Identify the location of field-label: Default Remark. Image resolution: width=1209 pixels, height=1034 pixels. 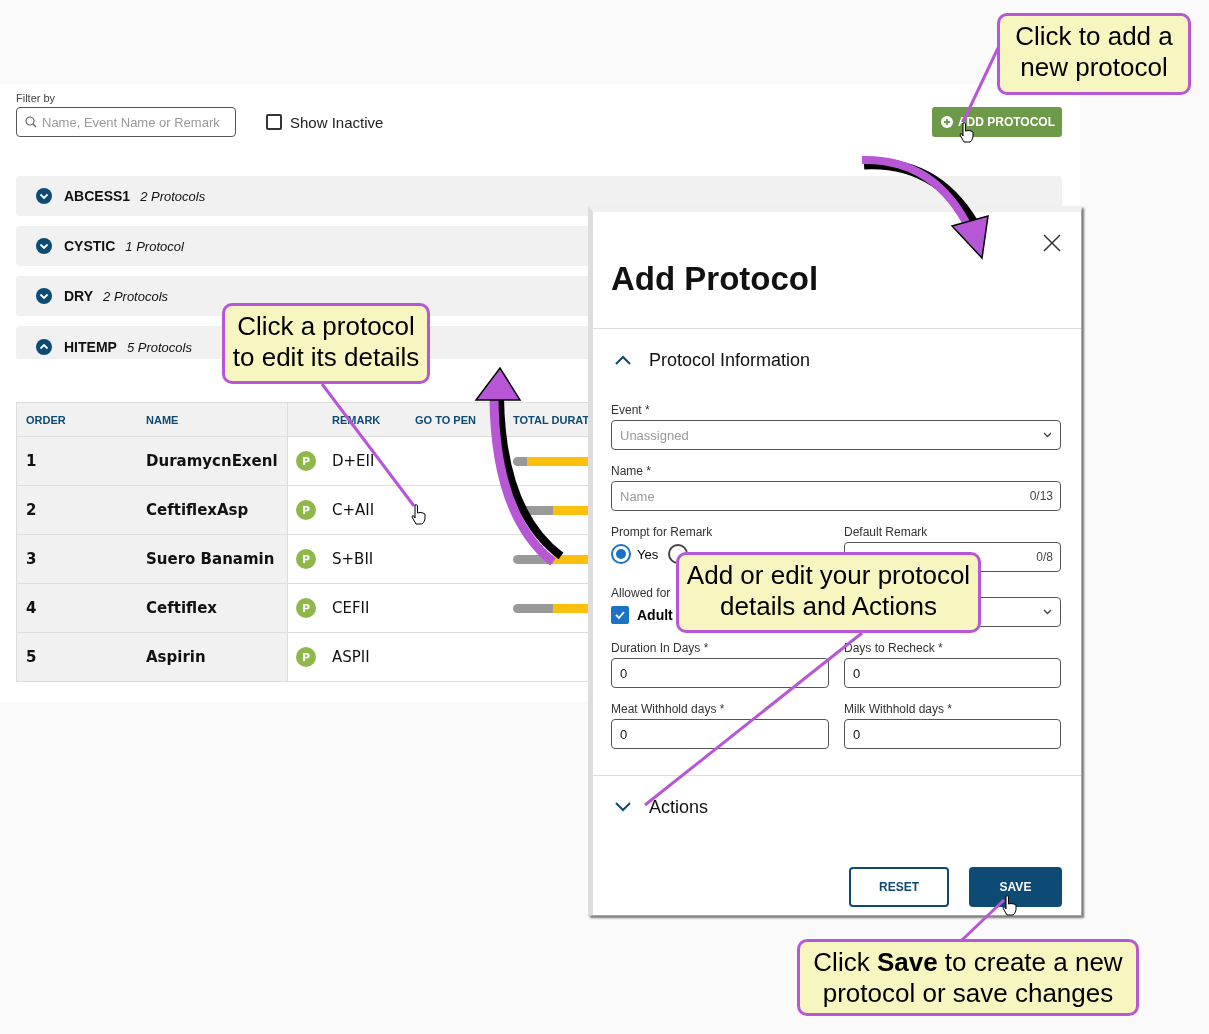
(886, 532).